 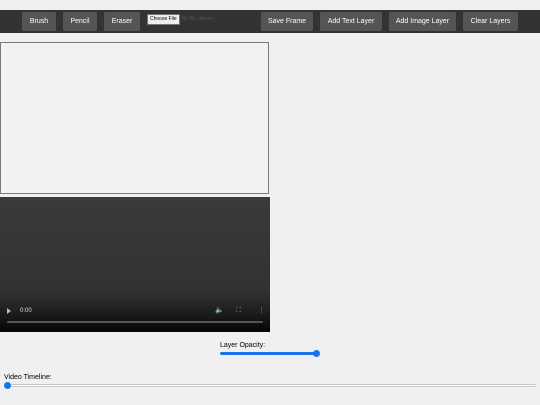 I want to click on no-file-chosen-text: No file chosen, so click(x=197, y=18).